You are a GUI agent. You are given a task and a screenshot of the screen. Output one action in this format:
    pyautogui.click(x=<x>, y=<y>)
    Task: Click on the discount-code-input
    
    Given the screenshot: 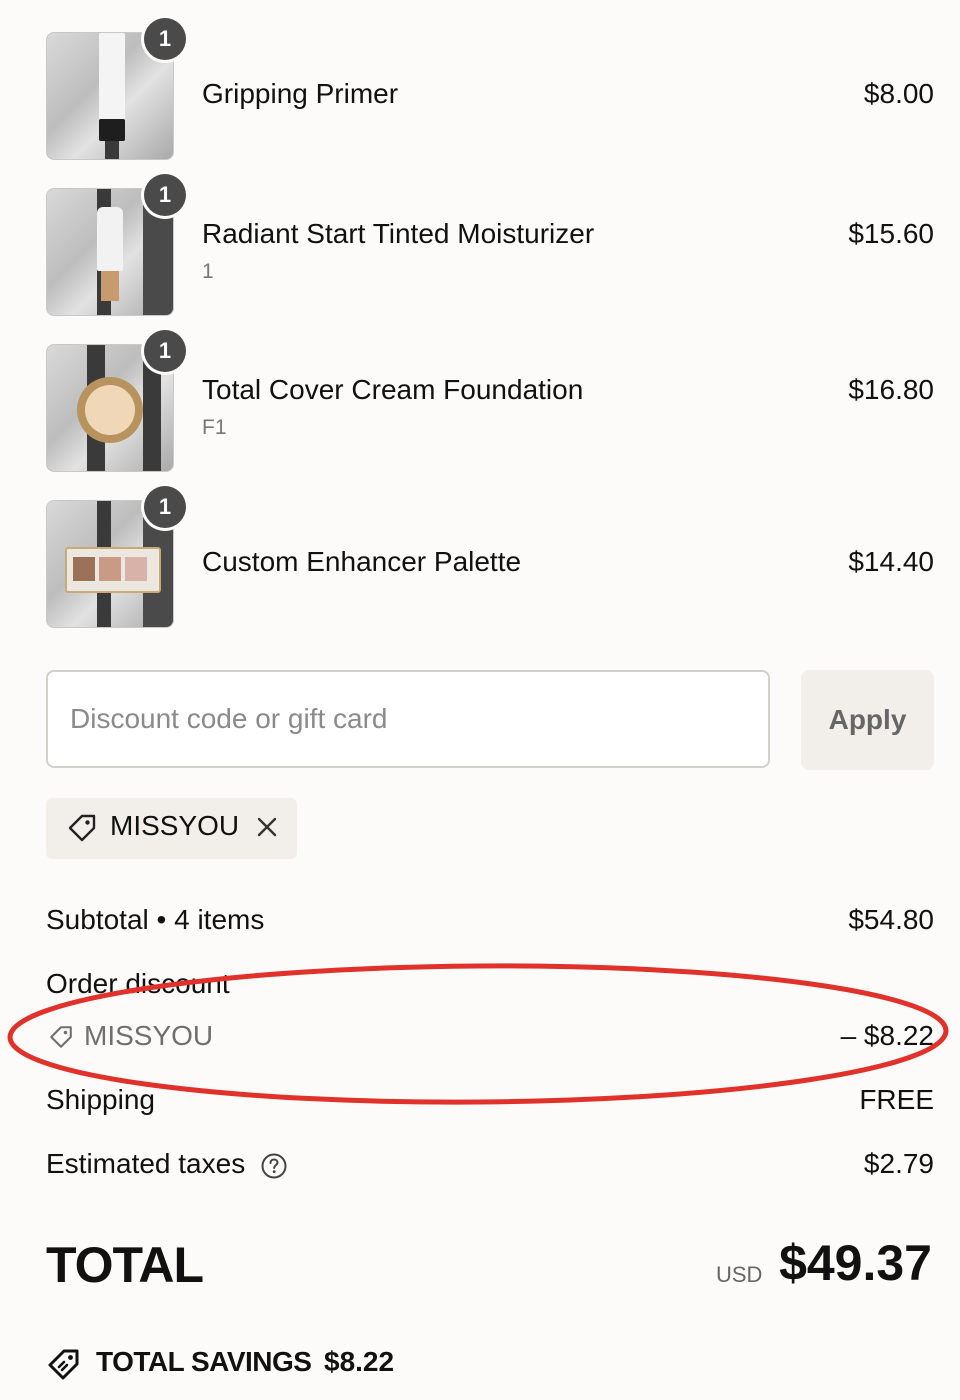 What is the action you would take?
    pyautogui.click(x=408, y=719)
    